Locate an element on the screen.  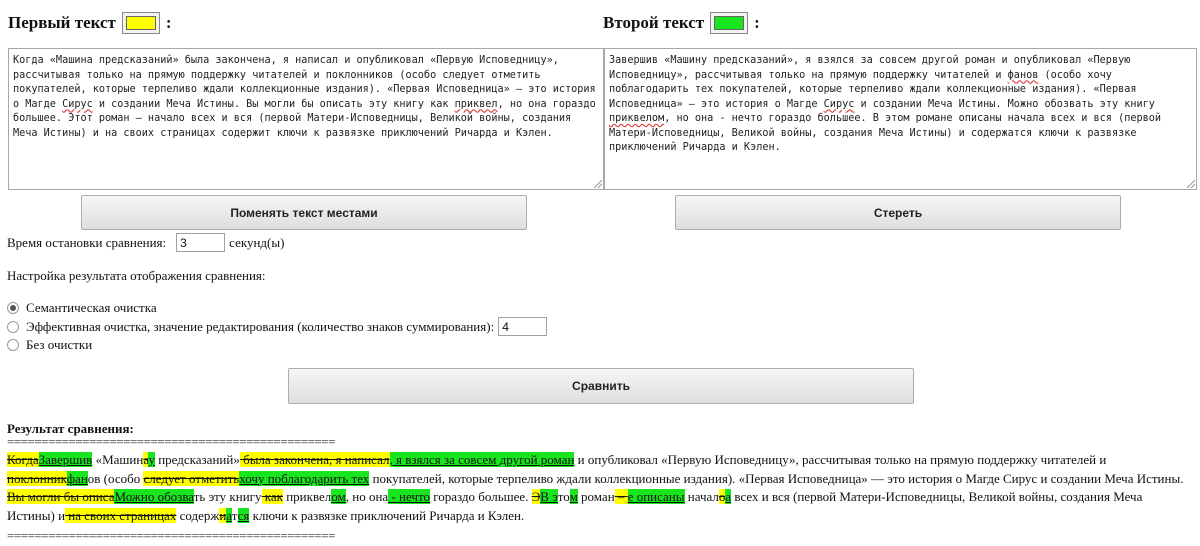
radio-efficient is located at coordinates (13, 326).